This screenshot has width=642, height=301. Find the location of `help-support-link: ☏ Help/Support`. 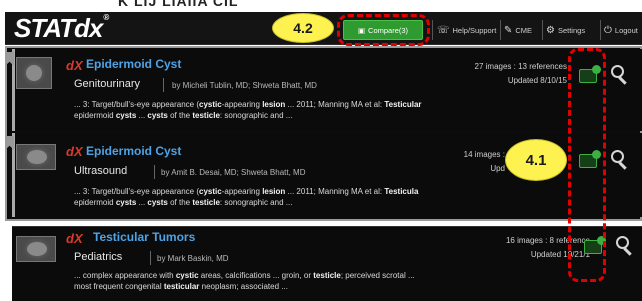

help-support-link: ☏ Help/Support is located at coordinates (466, 30).